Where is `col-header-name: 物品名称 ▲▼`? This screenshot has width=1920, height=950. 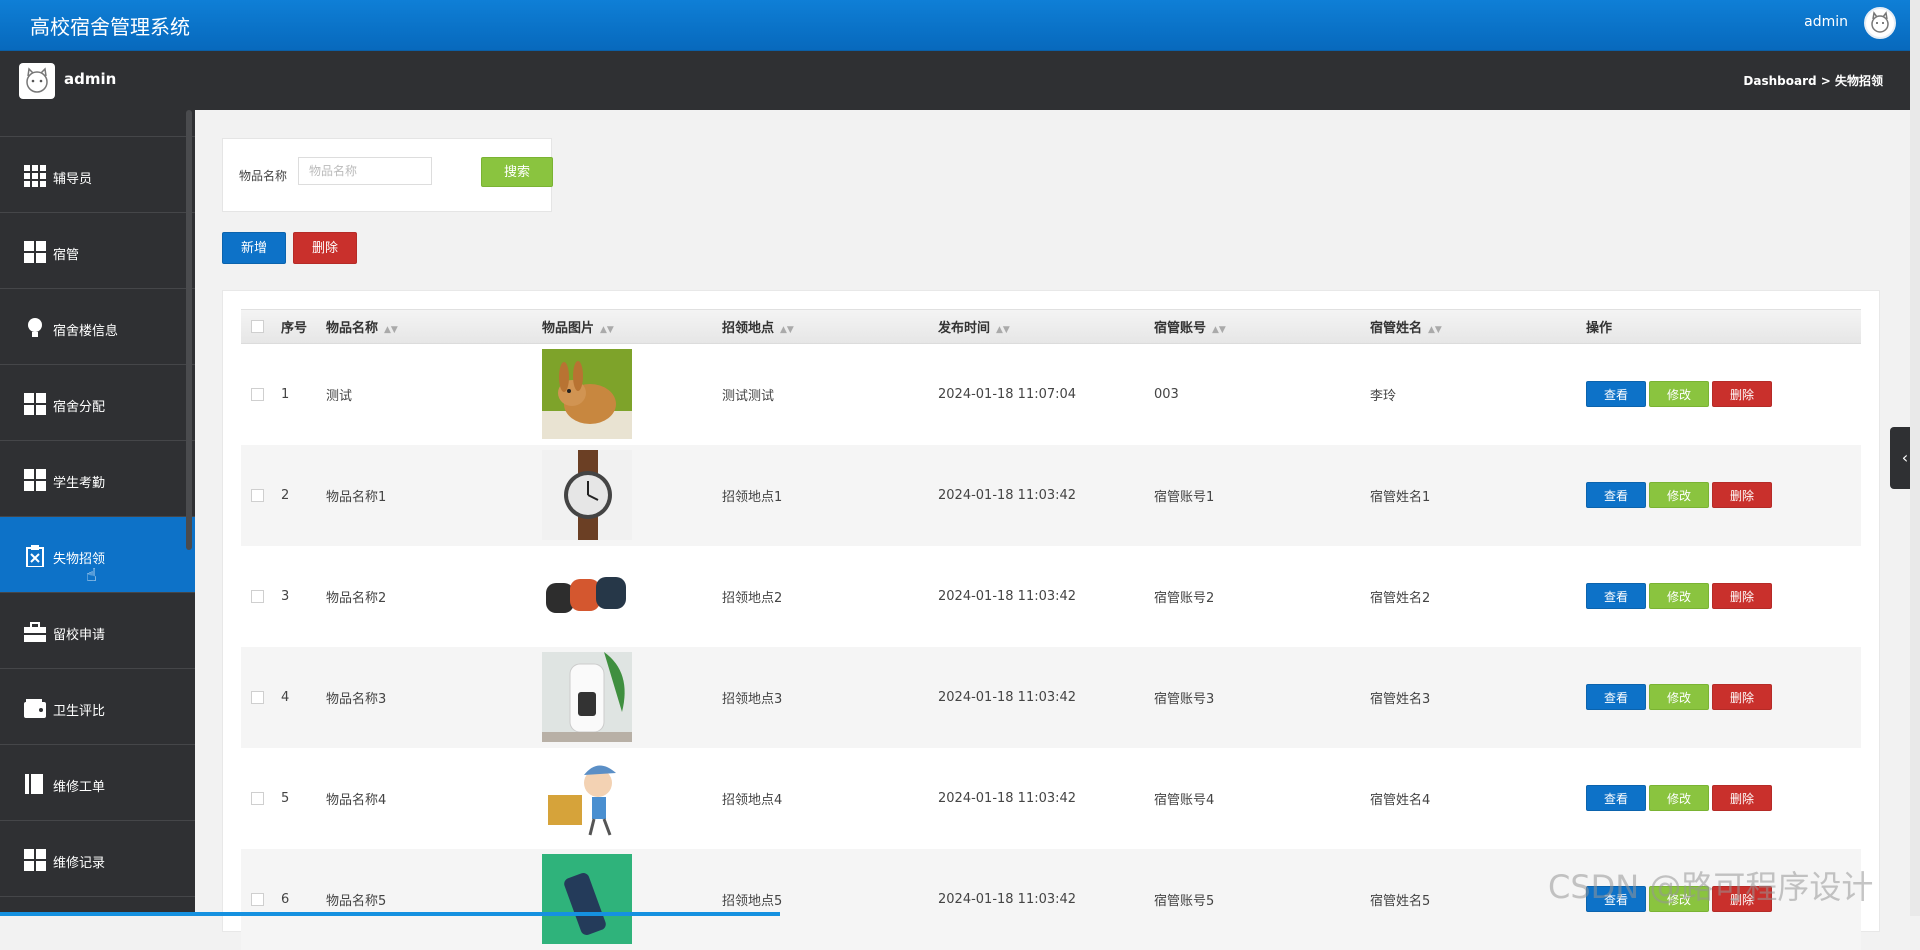 col-header-name: 物品名称 ▲▼ is located at coordinates (434, 326).